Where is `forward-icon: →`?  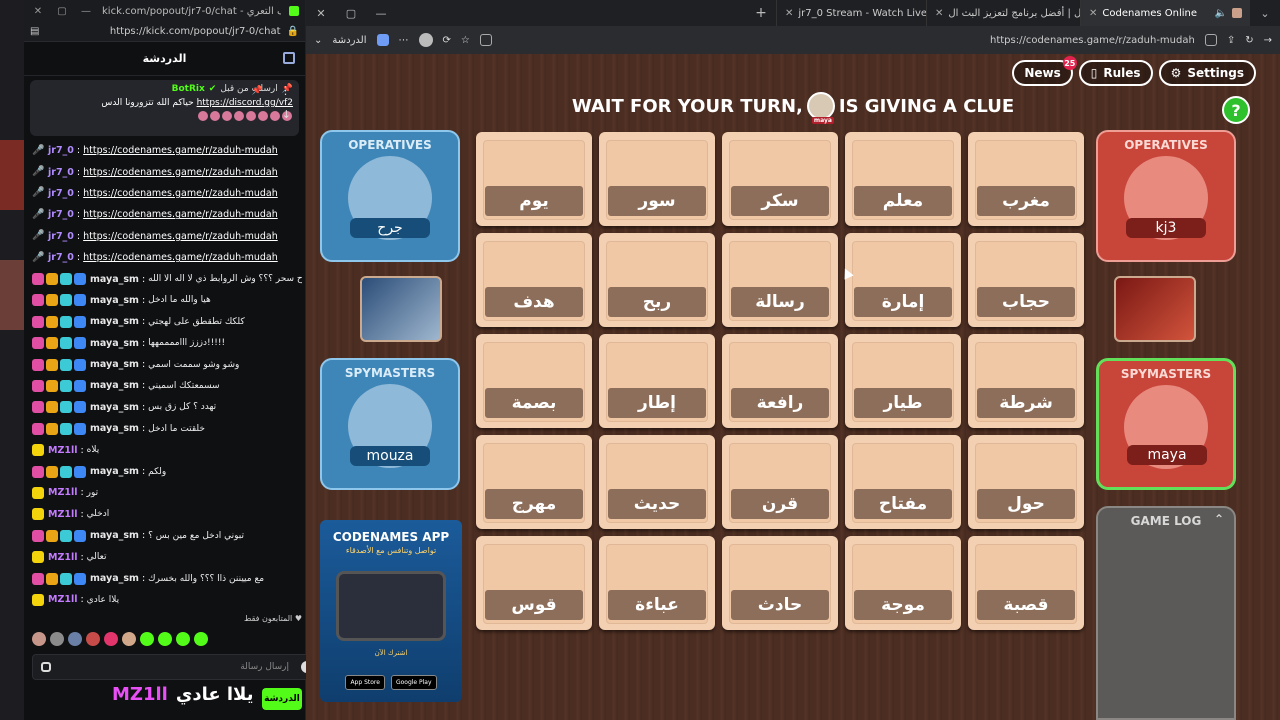 forward-icon: → is located at coordinates (1268, 40).